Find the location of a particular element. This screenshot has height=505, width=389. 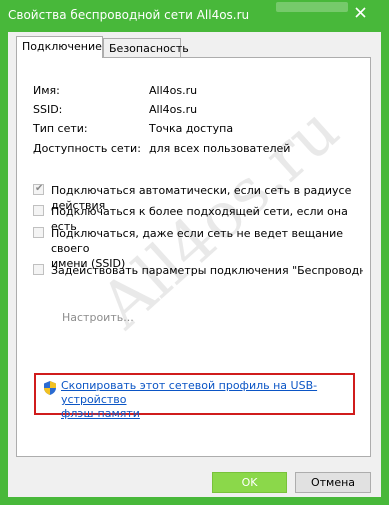

tab-connection-label: Подключение is located at coordinates (62, 46).